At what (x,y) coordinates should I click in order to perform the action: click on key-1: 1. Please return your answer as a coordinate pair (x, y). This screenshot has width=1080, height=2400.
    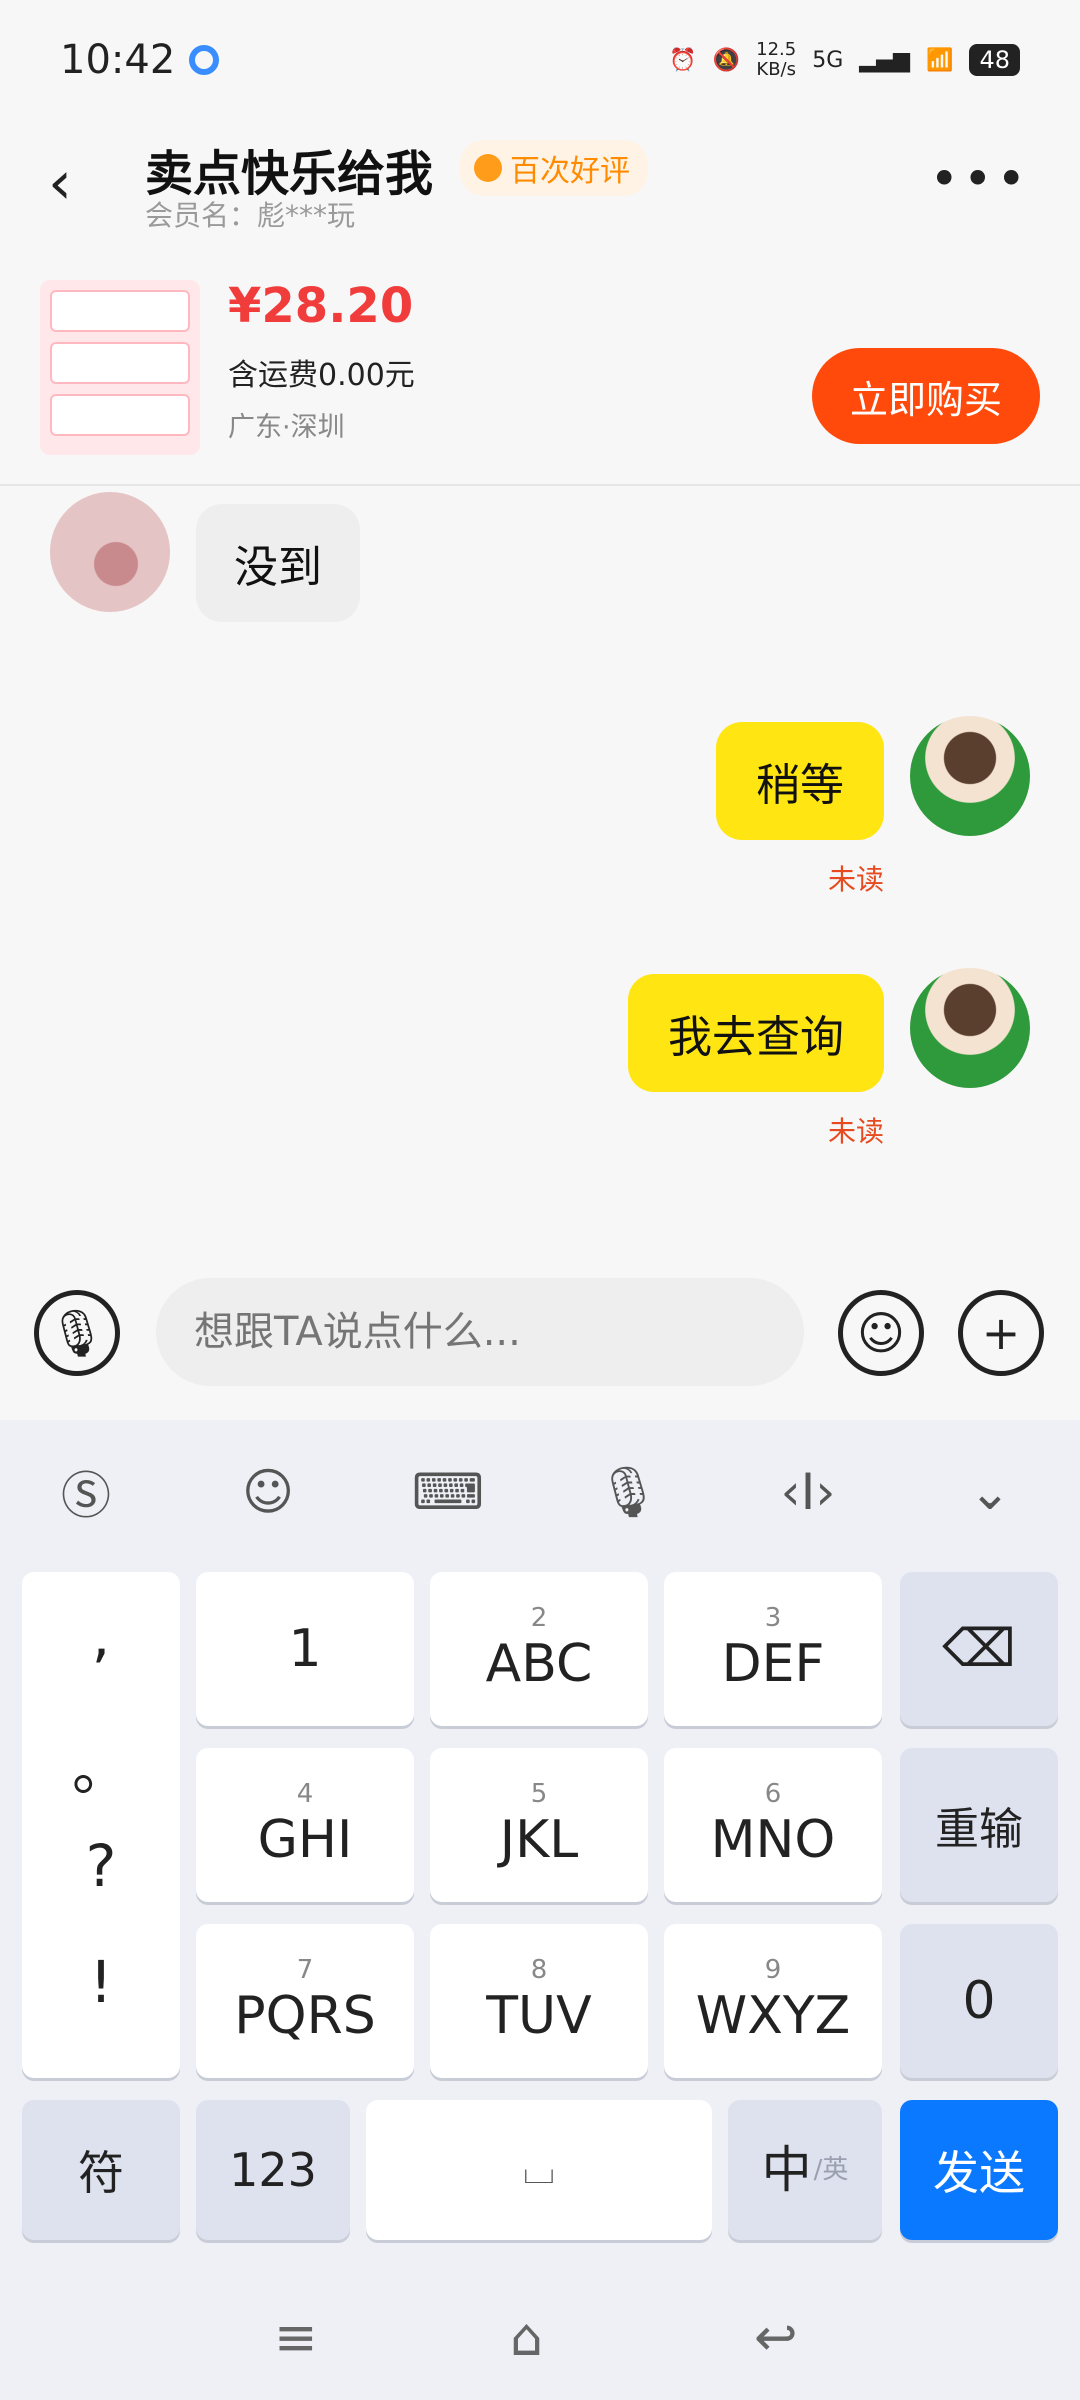
    Looking at the image, I should click on (305, 1649).